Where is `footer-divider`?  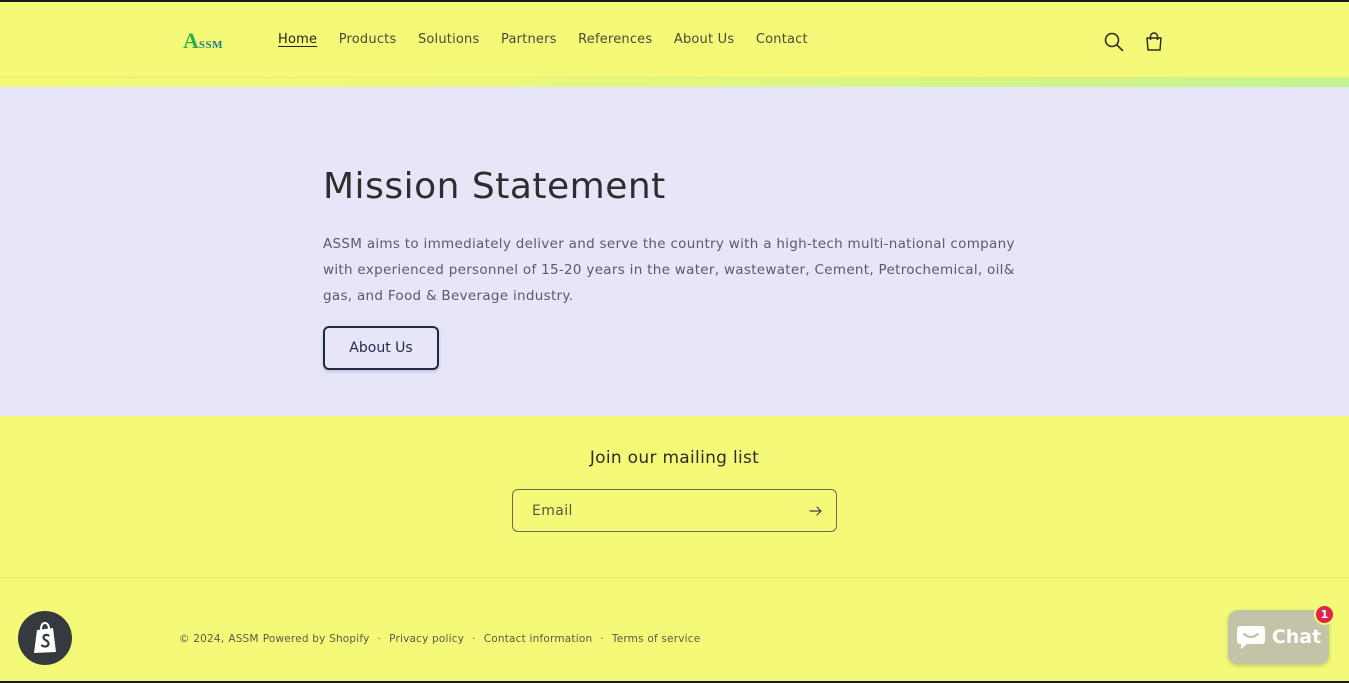
footer-divider is located at coordinates (674, 577).